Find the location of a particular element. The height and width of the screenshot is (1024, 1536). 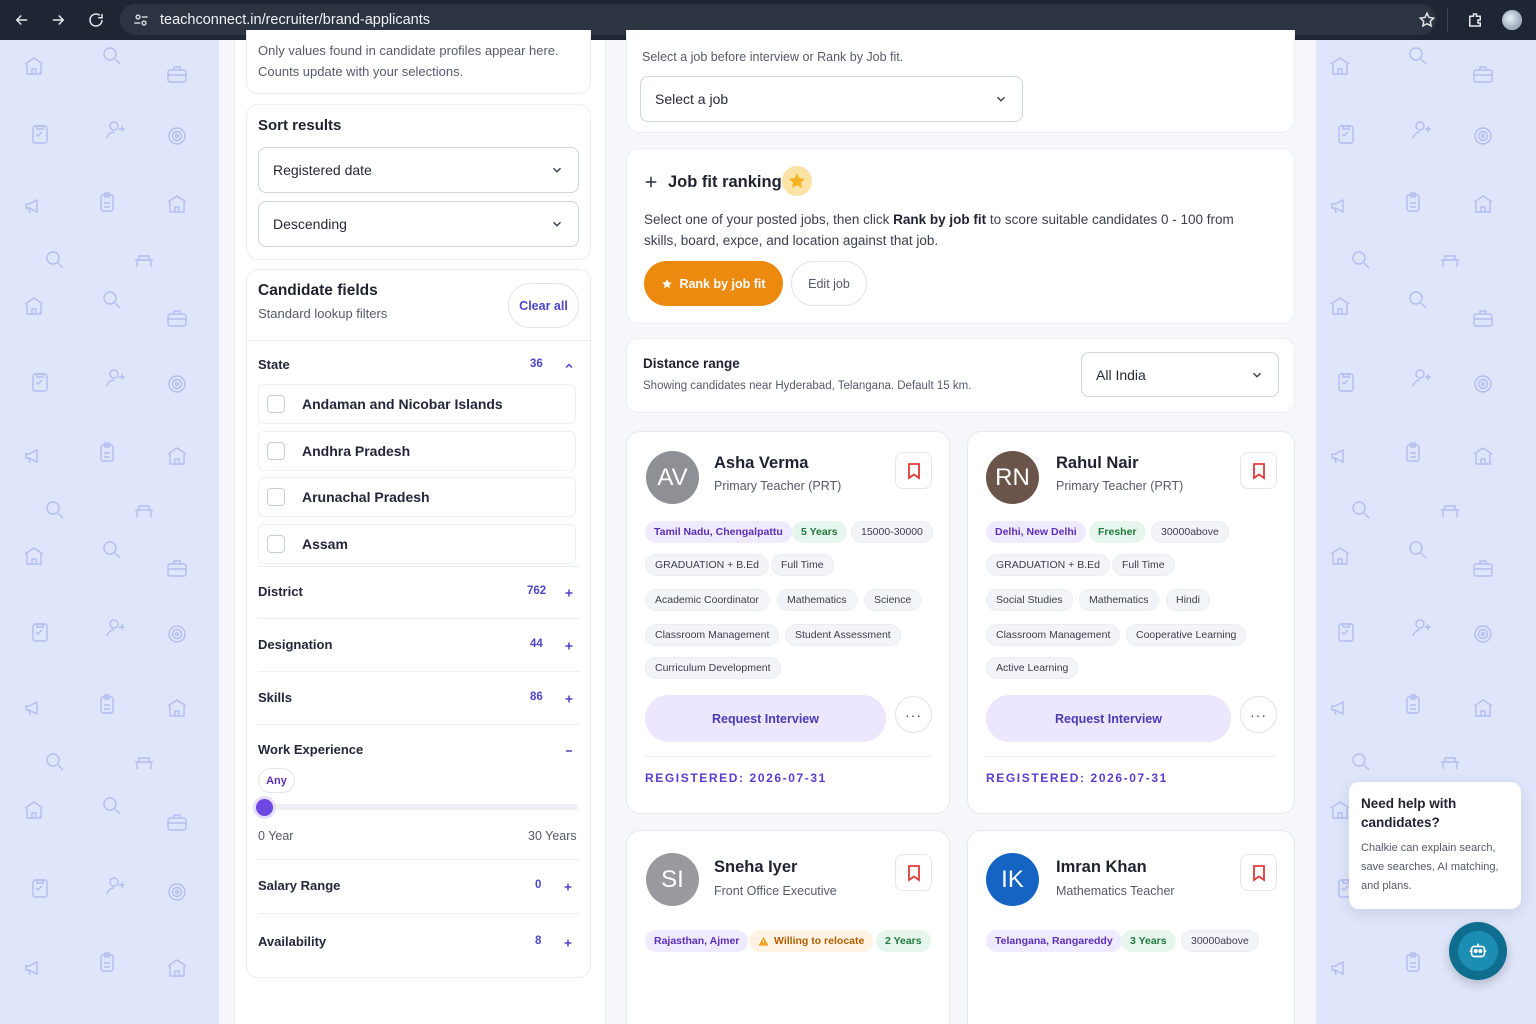

minus-icon is located at coordinates (569, 750).